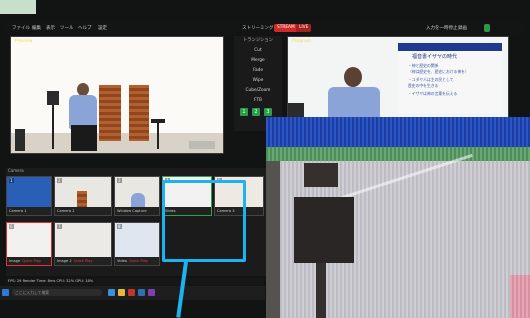 This screenshot has height=318, width=530. Describe the element at coordinates (102, 28) in the screenshot. I see `menu-settings: 設定` at that location.